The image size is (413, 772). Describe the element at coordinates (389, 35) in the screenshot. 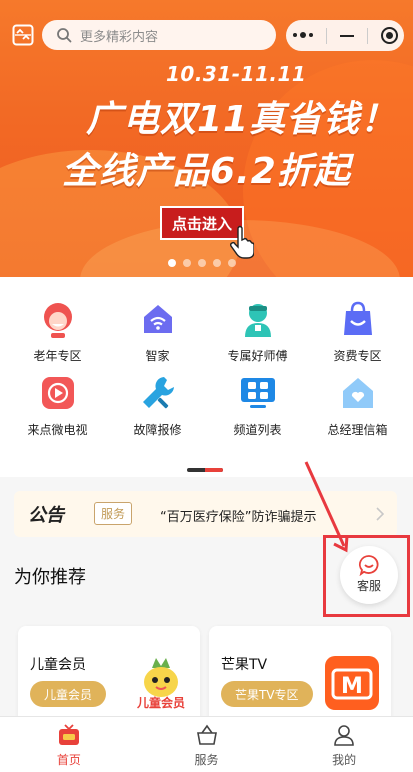

I see `close-miniprogram-icon` at that location.